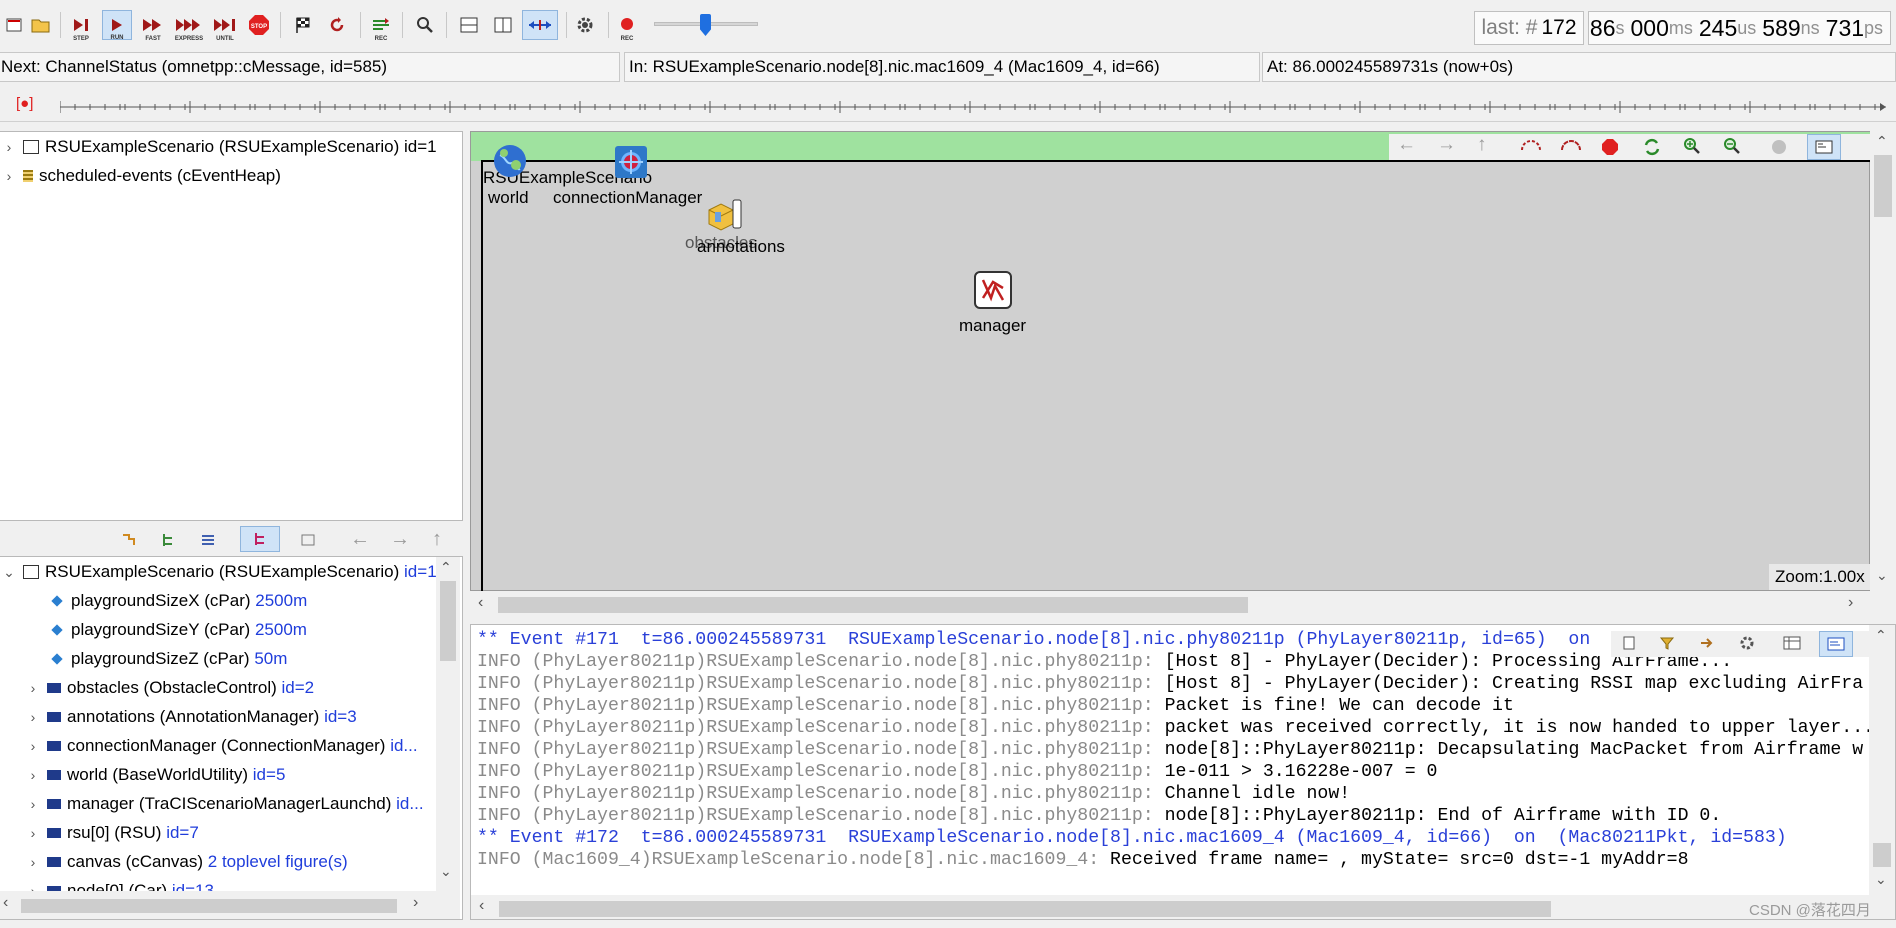 This screenshot has width=1896, height=928. Describe the element at coordinates (1882, 760) in the screenshot. I see `log-vscroll: ⌃ ⌄` at that location.